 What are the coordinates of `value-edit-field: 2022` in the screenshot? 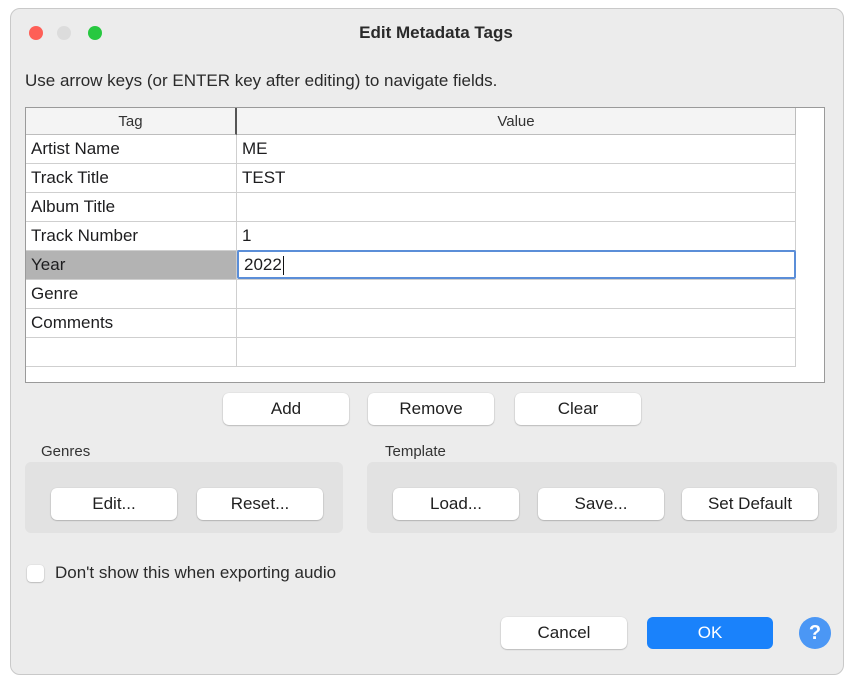 It's located at (516, 264).